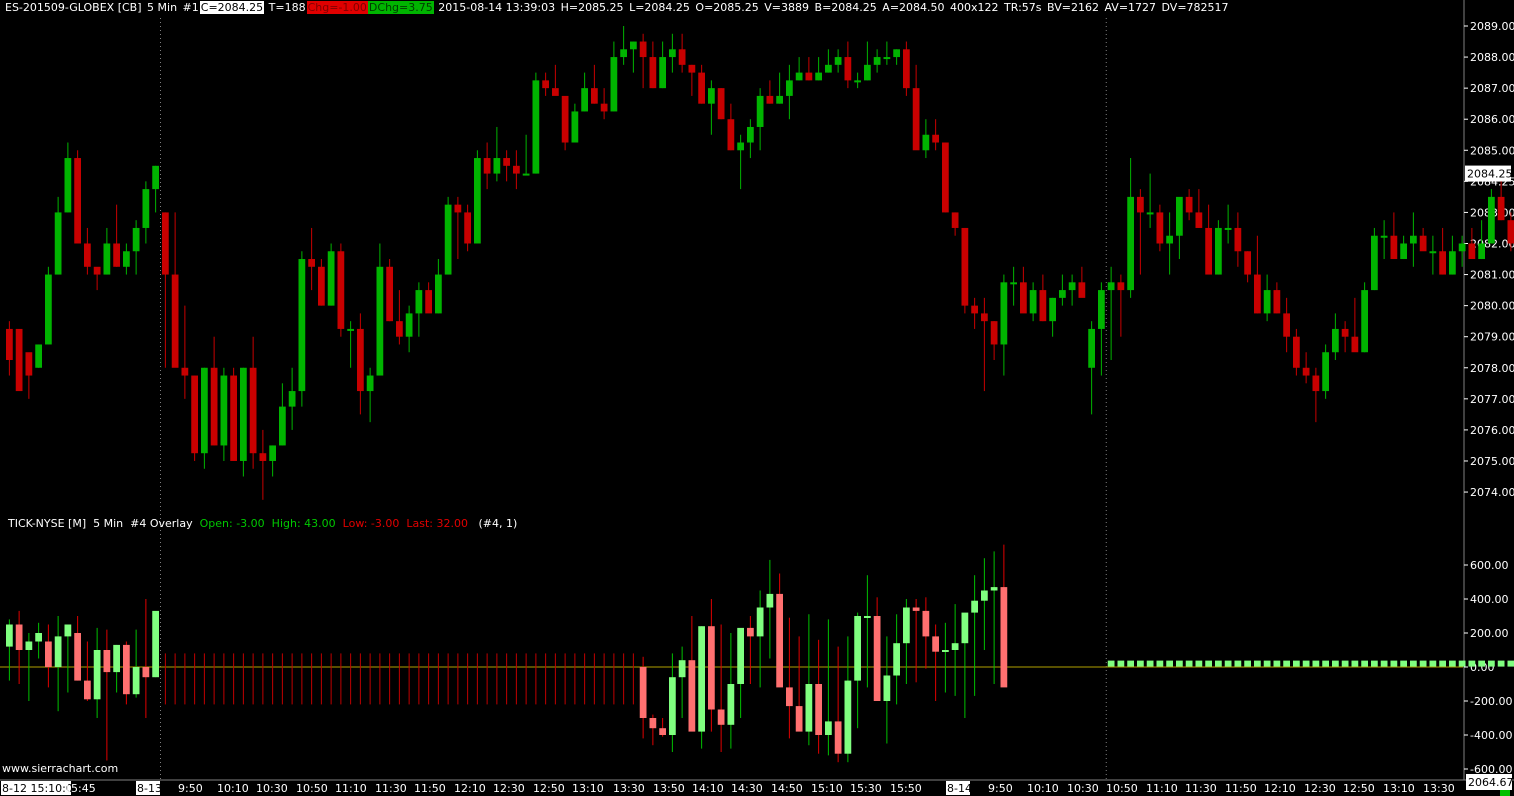 The image size is (1514, 796). What do you see at coordinates (1492, 26) in the screenshot?
I see `price-tick-label: 2089.00` at bounding box center [1492, 26].